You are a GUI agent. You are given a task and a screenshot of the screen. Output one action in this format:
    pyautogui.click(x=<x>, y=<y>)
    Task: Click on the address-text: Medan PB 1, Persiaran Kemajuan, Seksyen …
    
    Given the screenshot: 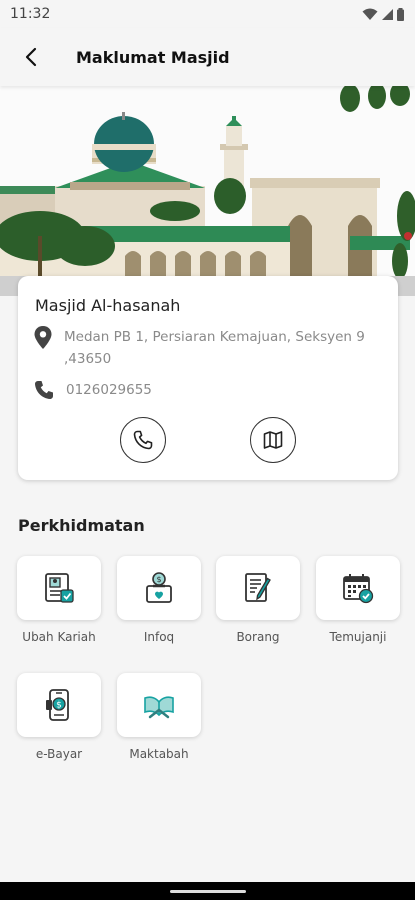 What is the action you would take?
    pyautogui.click(x=214, y=348)
    